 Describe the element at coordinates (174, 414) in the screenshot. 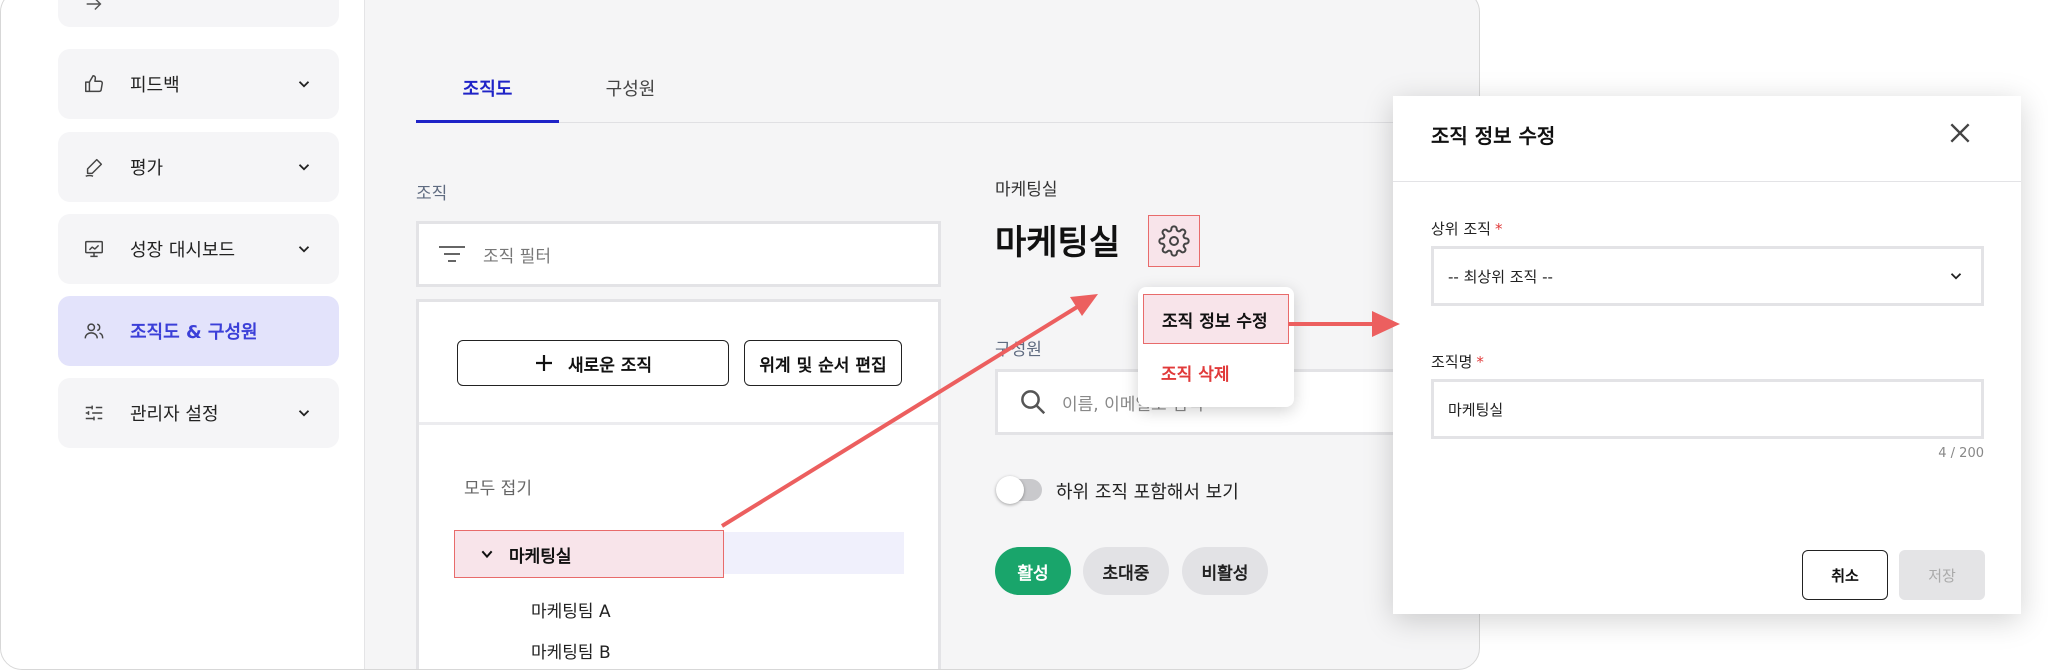

I see `sidebar-item-label: 관리자 설정` at that location.